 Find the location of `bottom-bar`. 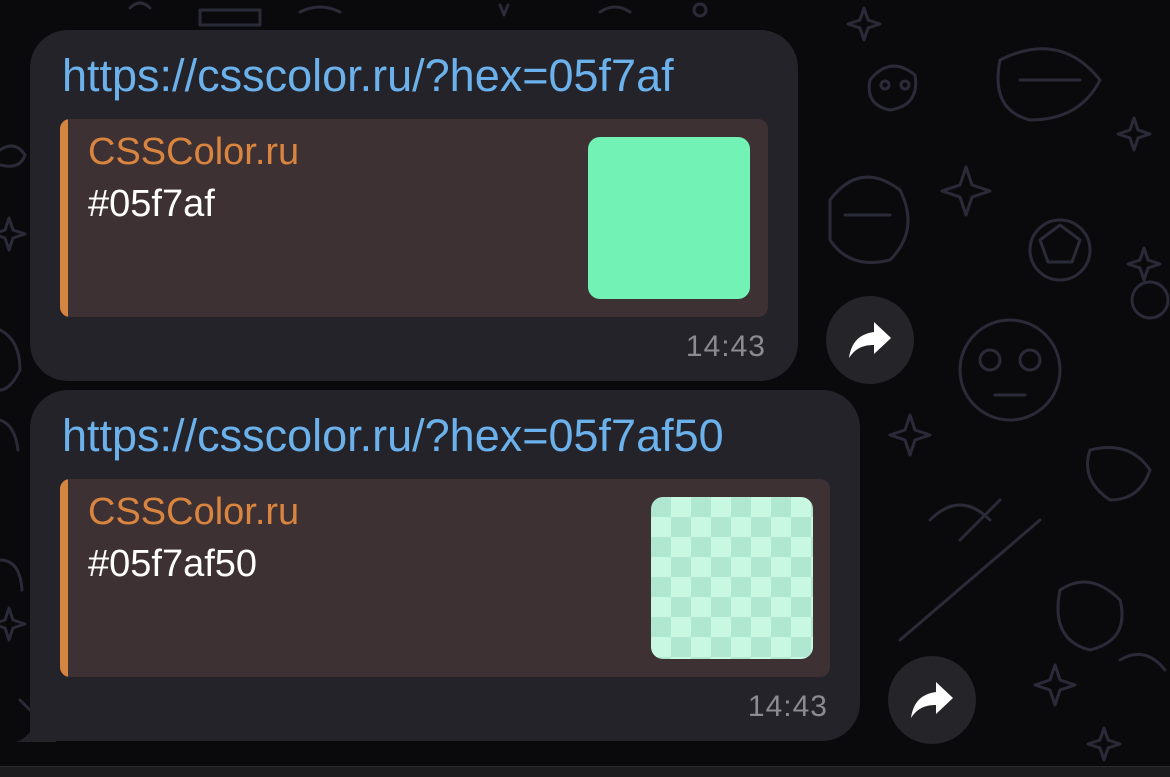

bottom-bar is located at coordinates (585, 771).